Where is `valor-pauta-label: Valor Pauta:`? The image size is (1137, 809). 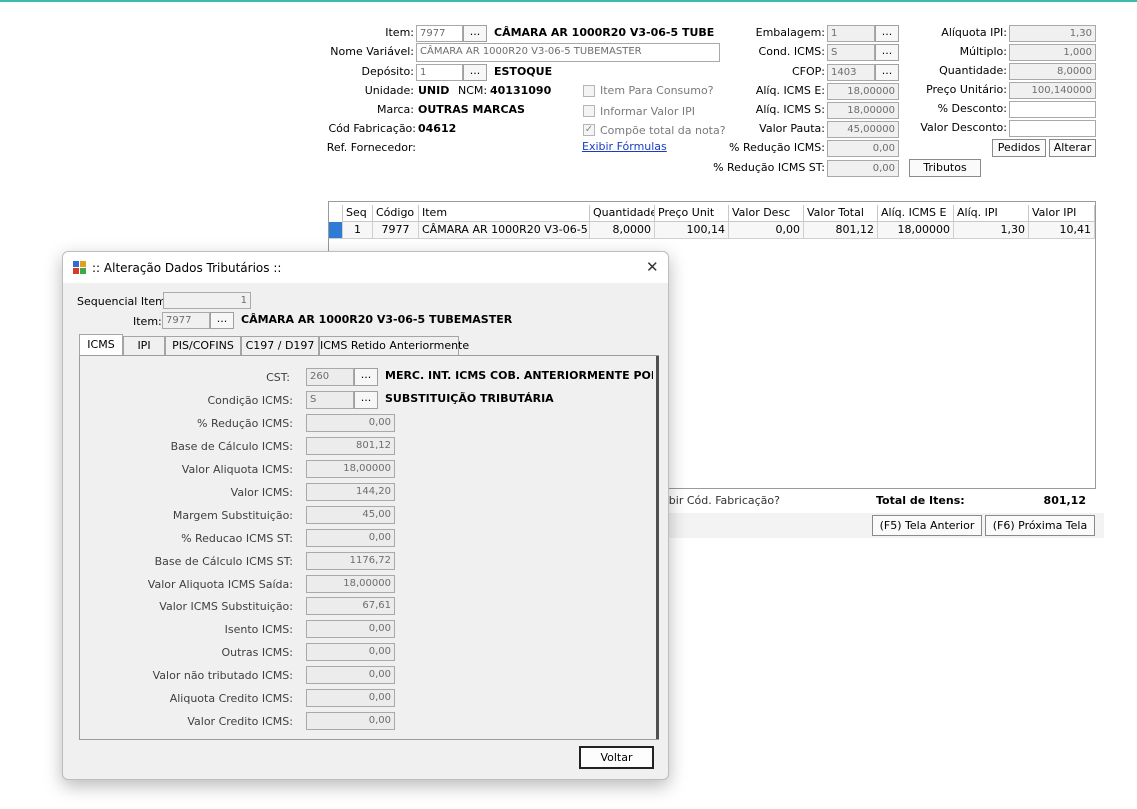
valor-pauta-label: Valor Pauta: is located at coordinates (792, 128).